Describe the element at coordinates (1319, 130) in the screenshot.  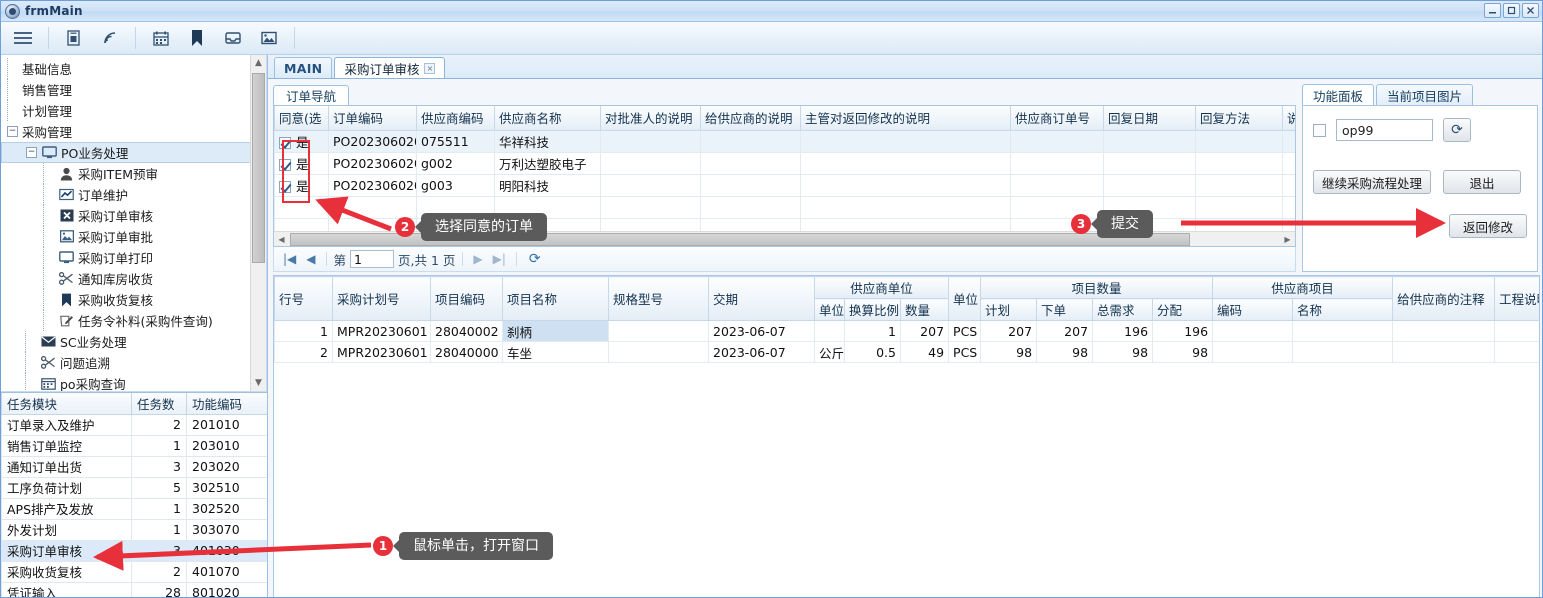
I see `op-checkbox` at that location.